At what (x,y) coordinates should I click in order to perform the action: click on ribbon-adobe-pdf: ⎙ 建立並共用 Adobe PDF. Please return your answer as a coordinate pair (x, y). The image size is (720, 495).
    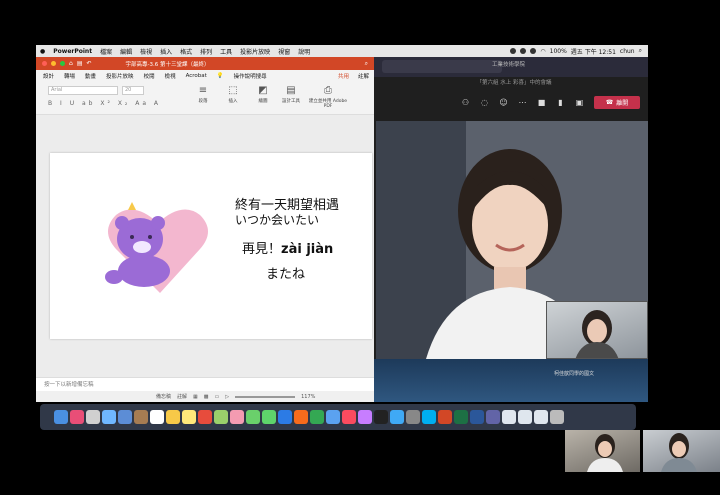
    Looking at the image, I should click on (328, 97).